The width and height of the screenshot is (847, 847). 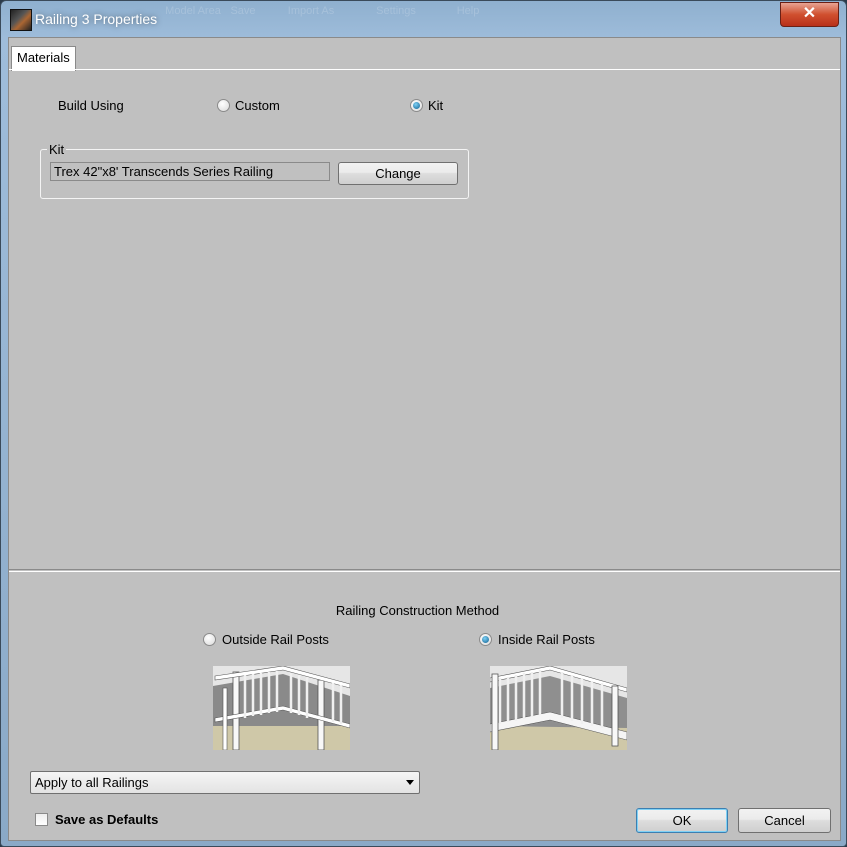 What do you see at coordinates (190, 171) in the screenshot?
I see `kit-name-field: Trex 42"x8' Transcends Series Railing` at bounding box center [190, 171].